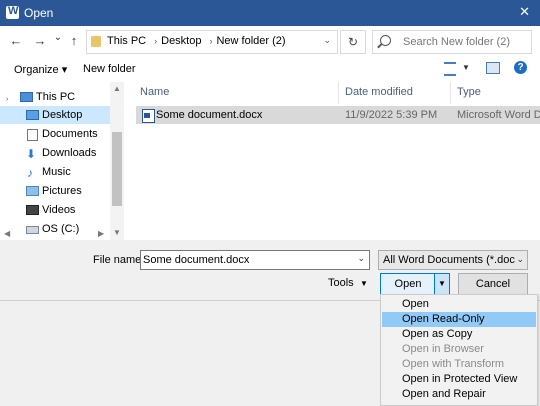 This screenshot has width=540, height=406. I want to click on sidebar-item-documents: Documents, so click(55, 134).